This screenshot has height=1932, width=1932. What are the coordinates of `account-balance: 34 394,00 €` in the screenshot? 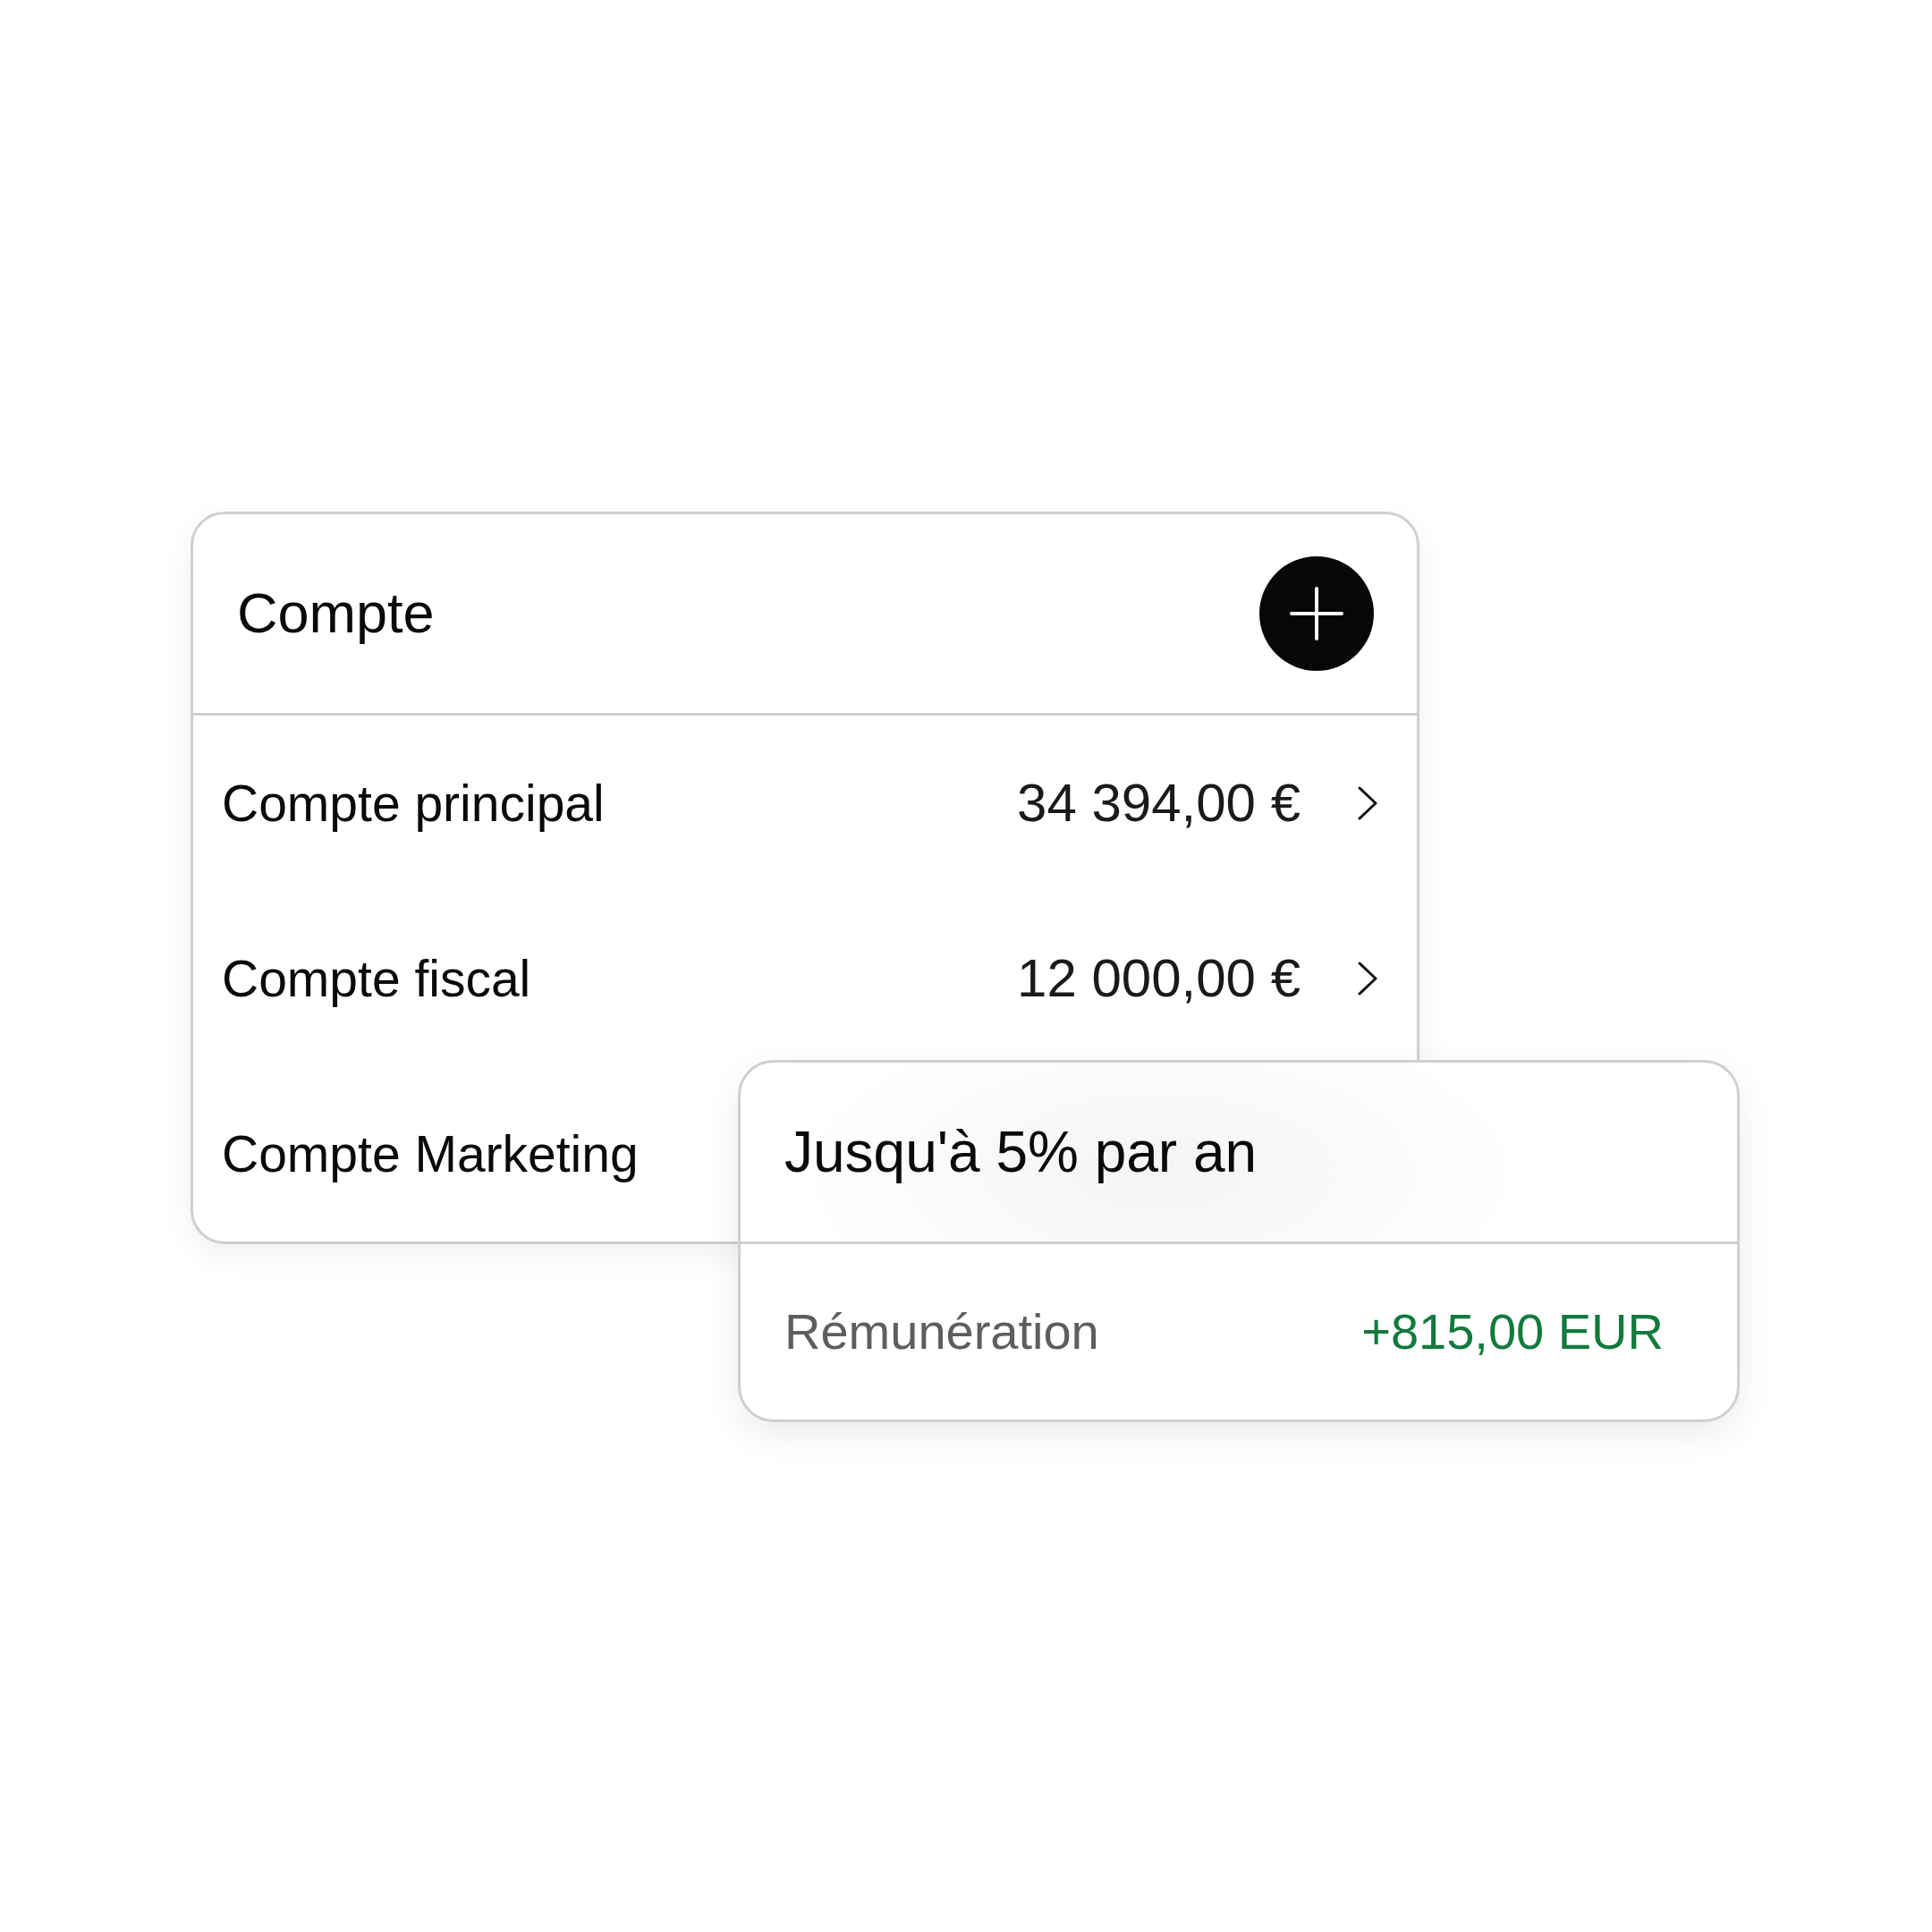 It's located at (1159, 803).